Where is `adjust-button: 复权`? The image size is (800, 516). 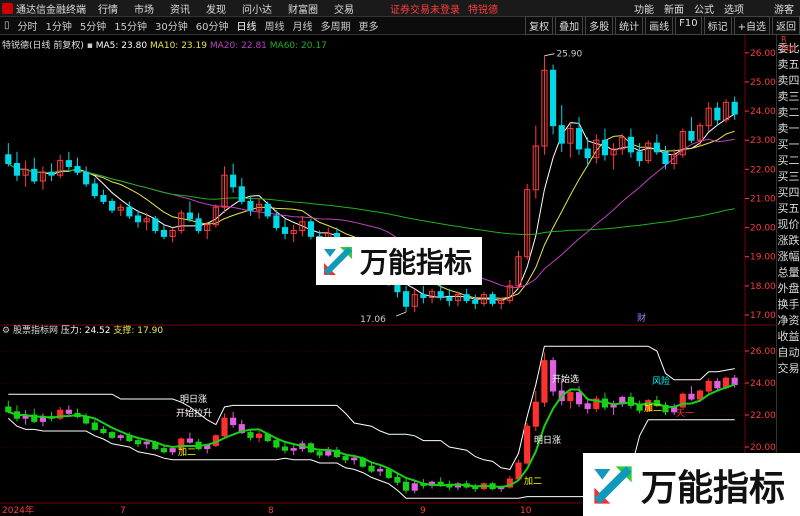
adjust-button: 复权 is located at coordinates (539, 25).